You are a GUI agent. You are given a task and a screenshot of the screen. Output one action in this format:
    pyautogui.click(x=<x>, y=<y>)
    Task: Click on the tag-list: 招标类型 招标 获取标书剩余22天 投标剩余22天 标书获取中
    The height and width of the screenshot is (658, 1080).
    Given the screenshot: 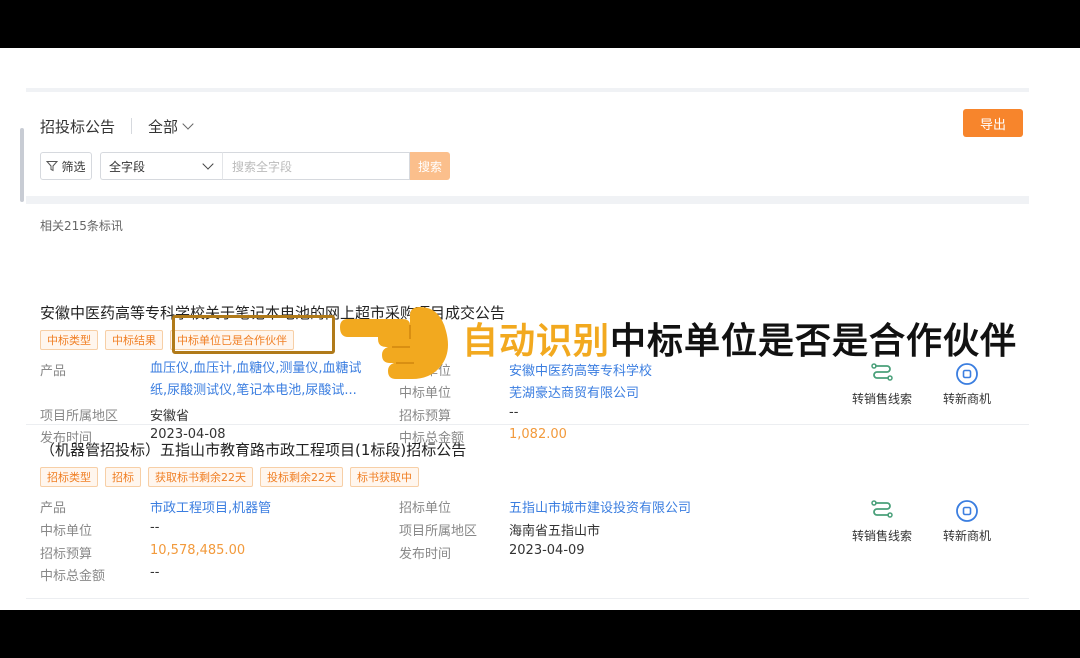 What is the action you would take?
    pyautogui.click(x=229, y=477)
    